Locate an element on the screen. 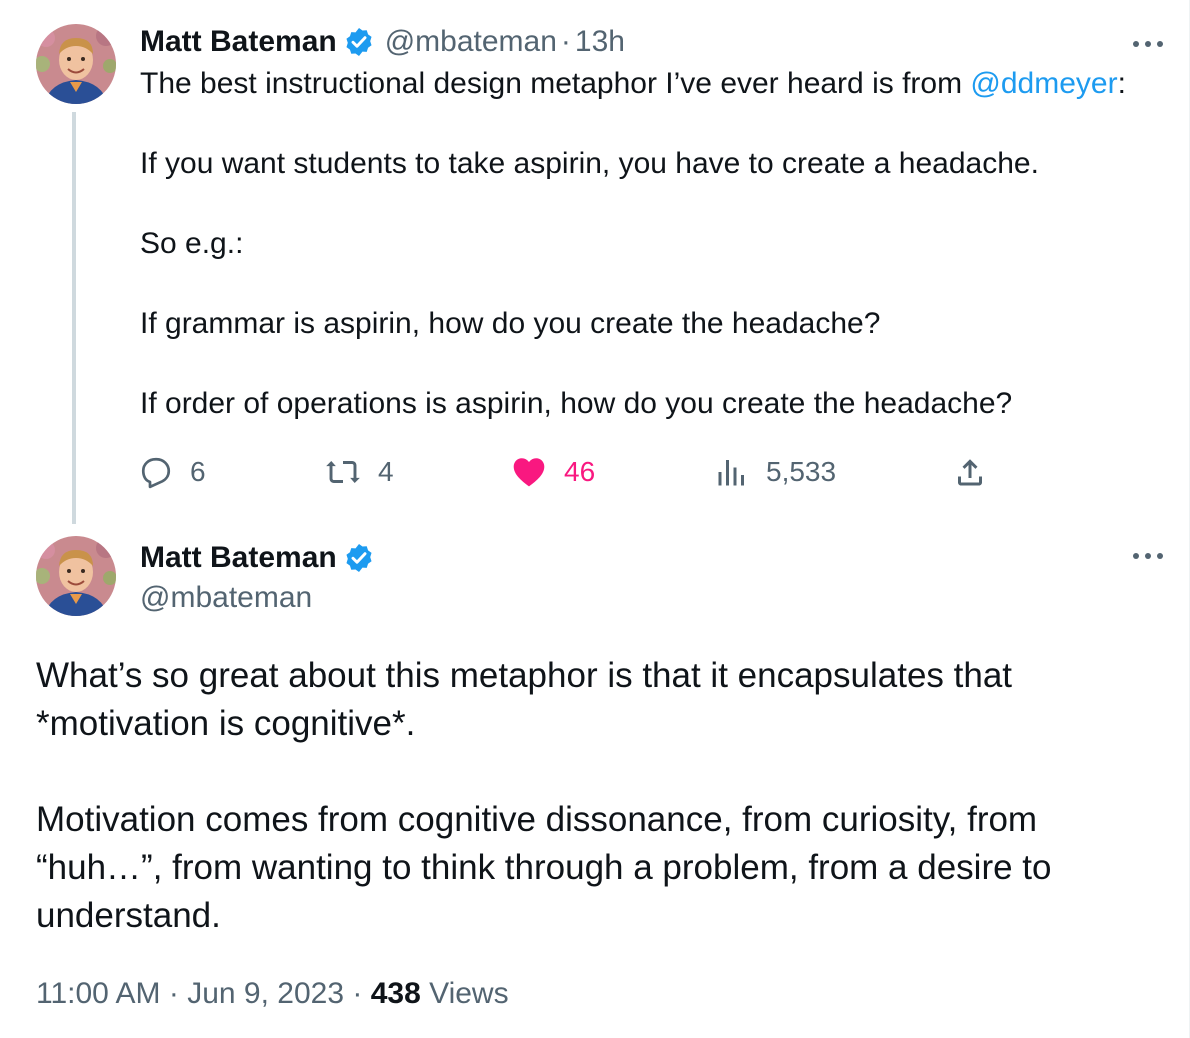  retweet-button: 4 is located at coordinates (359, 472).